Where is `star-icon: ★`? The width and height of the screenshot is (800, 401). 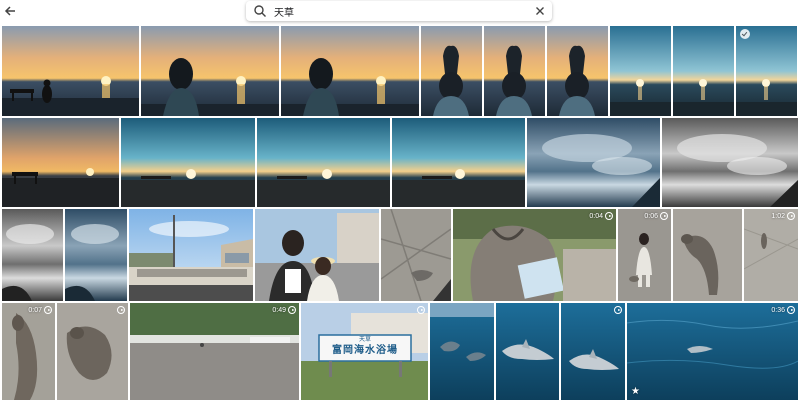
star-icon: ★ is located at coordinates (635, 392).